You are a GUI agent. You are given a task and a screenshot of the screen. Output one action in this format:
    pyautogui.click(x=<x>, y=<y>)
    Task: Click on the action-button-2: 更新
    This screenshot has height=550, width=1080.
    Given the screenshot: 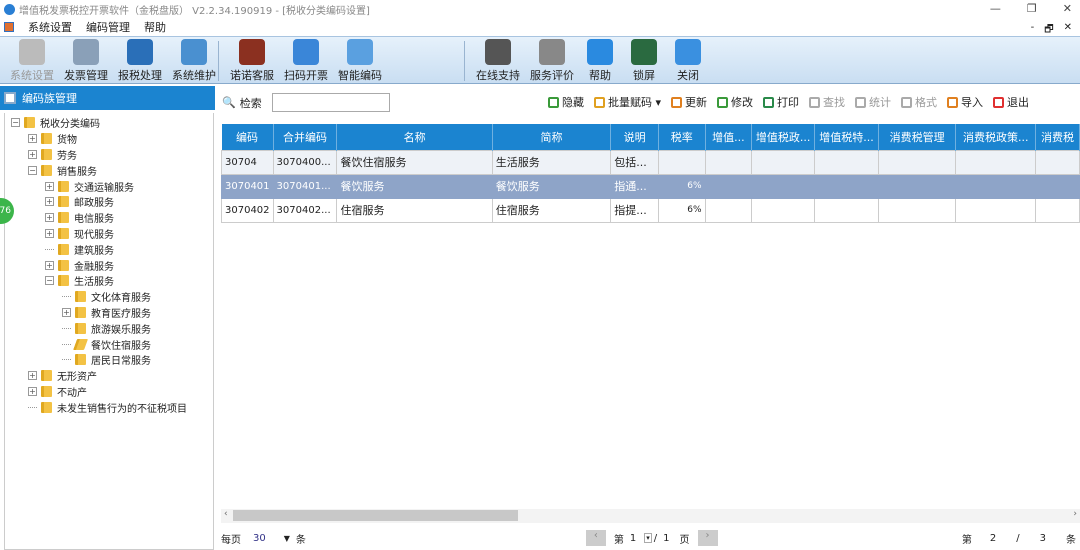 What is the action you would take?
    pyautogui.click(x=689, y=102)
    